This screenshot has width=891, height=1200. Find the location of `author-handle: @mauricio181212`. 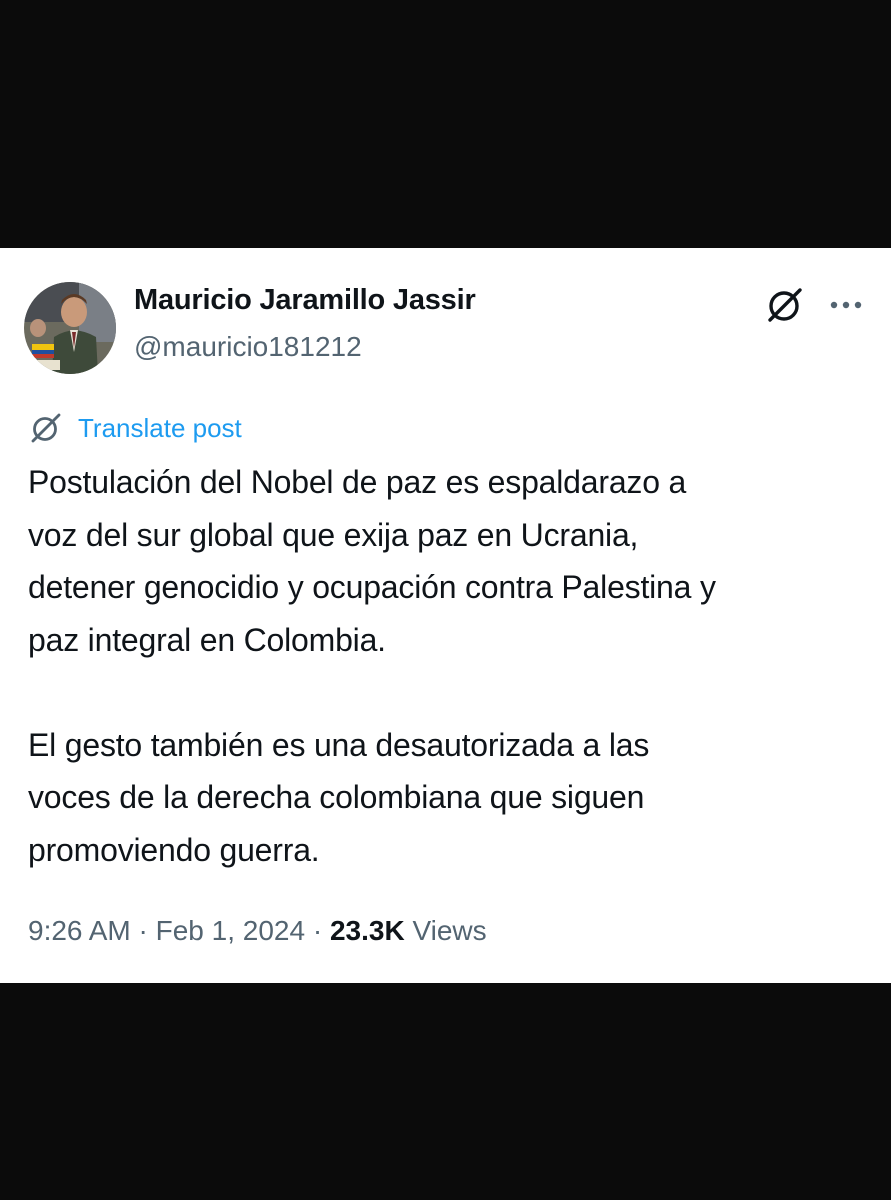

author-handle: @mauricio181212 is located at coordinates (248, 347).